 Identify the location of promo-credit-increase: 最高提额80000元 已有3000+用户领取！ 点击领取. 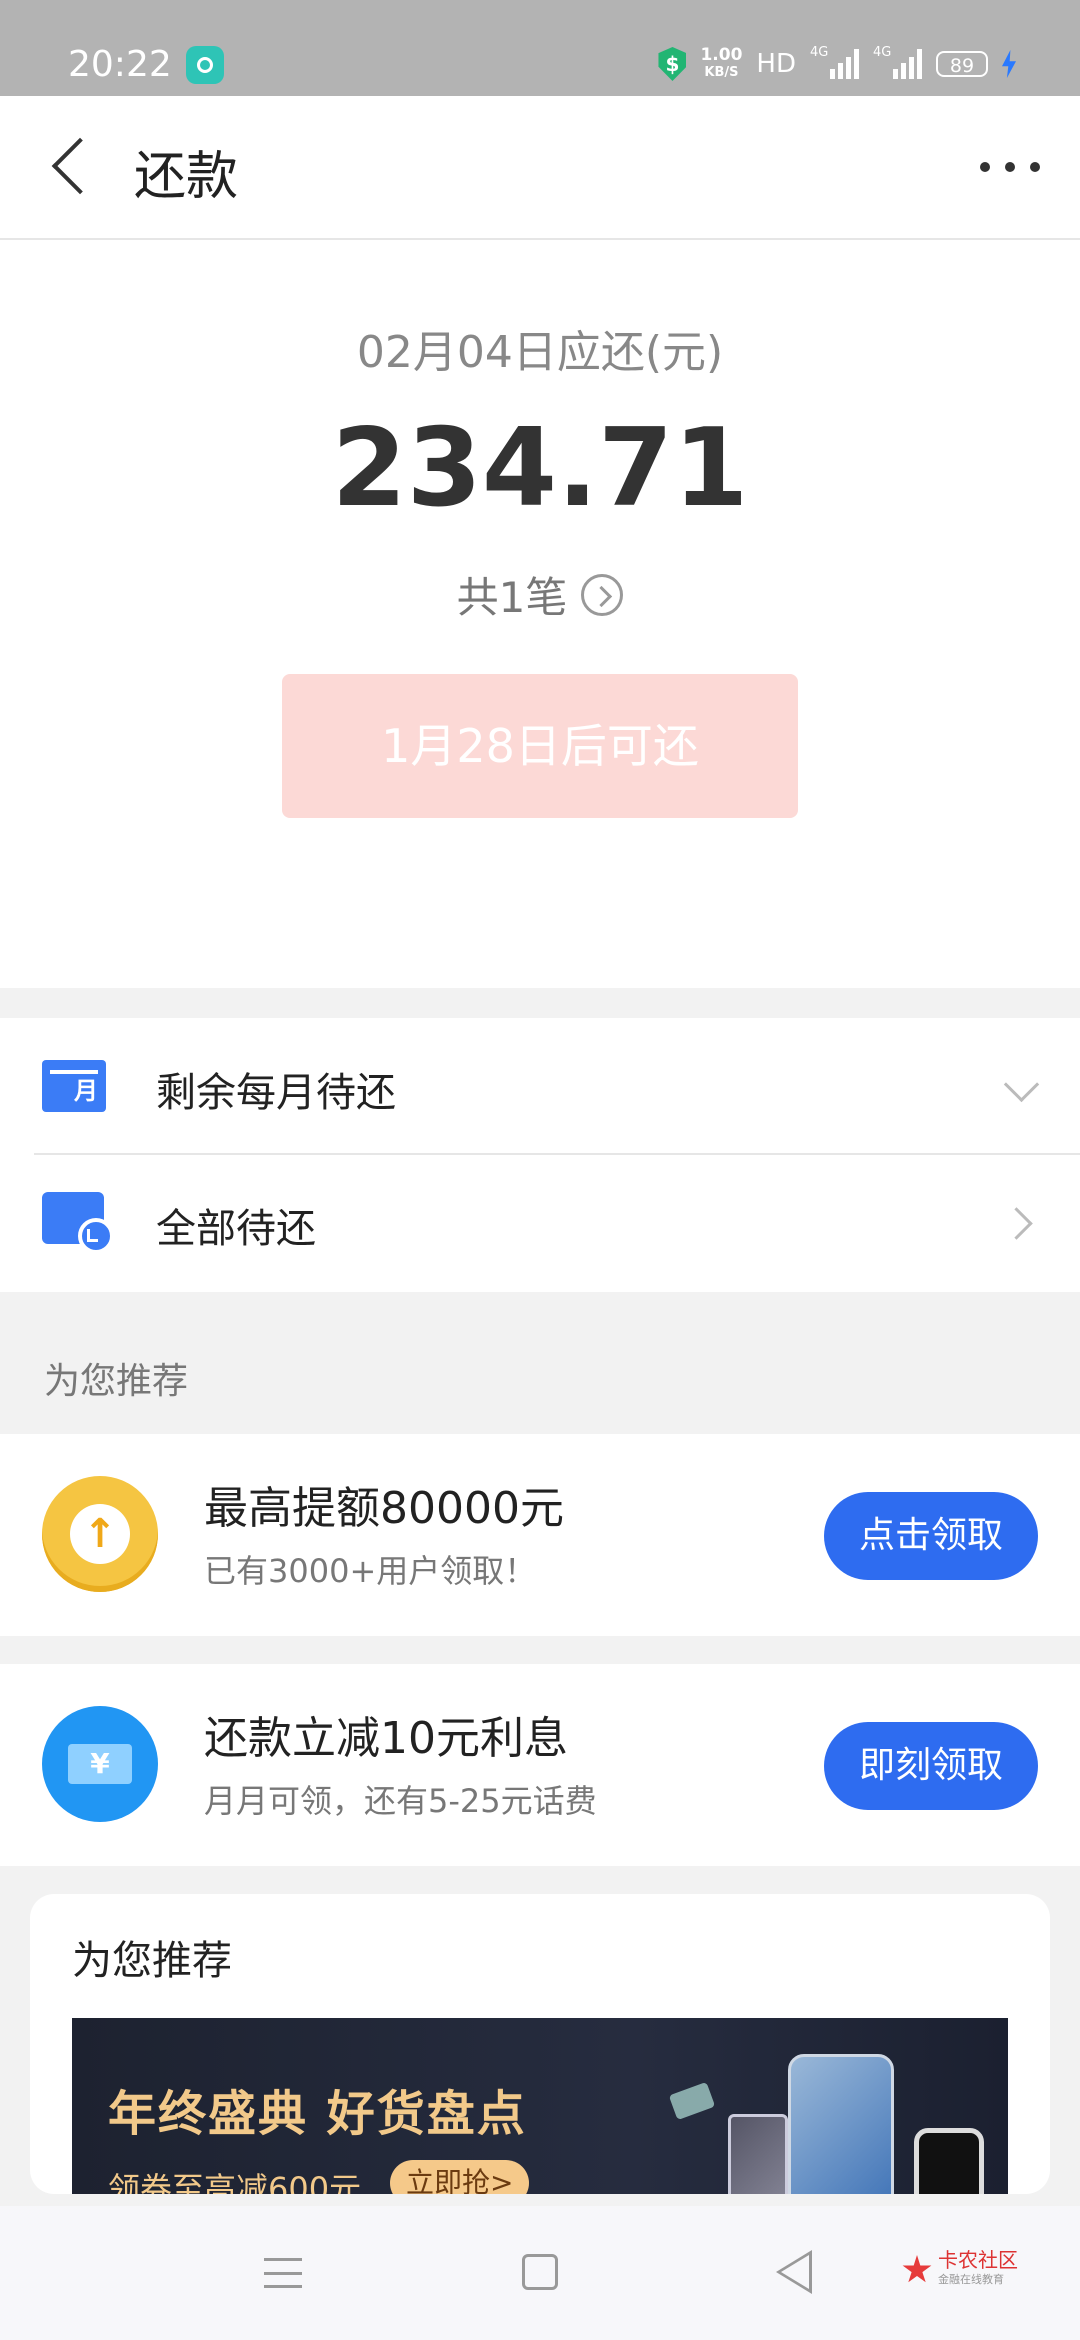
(540, 1535).